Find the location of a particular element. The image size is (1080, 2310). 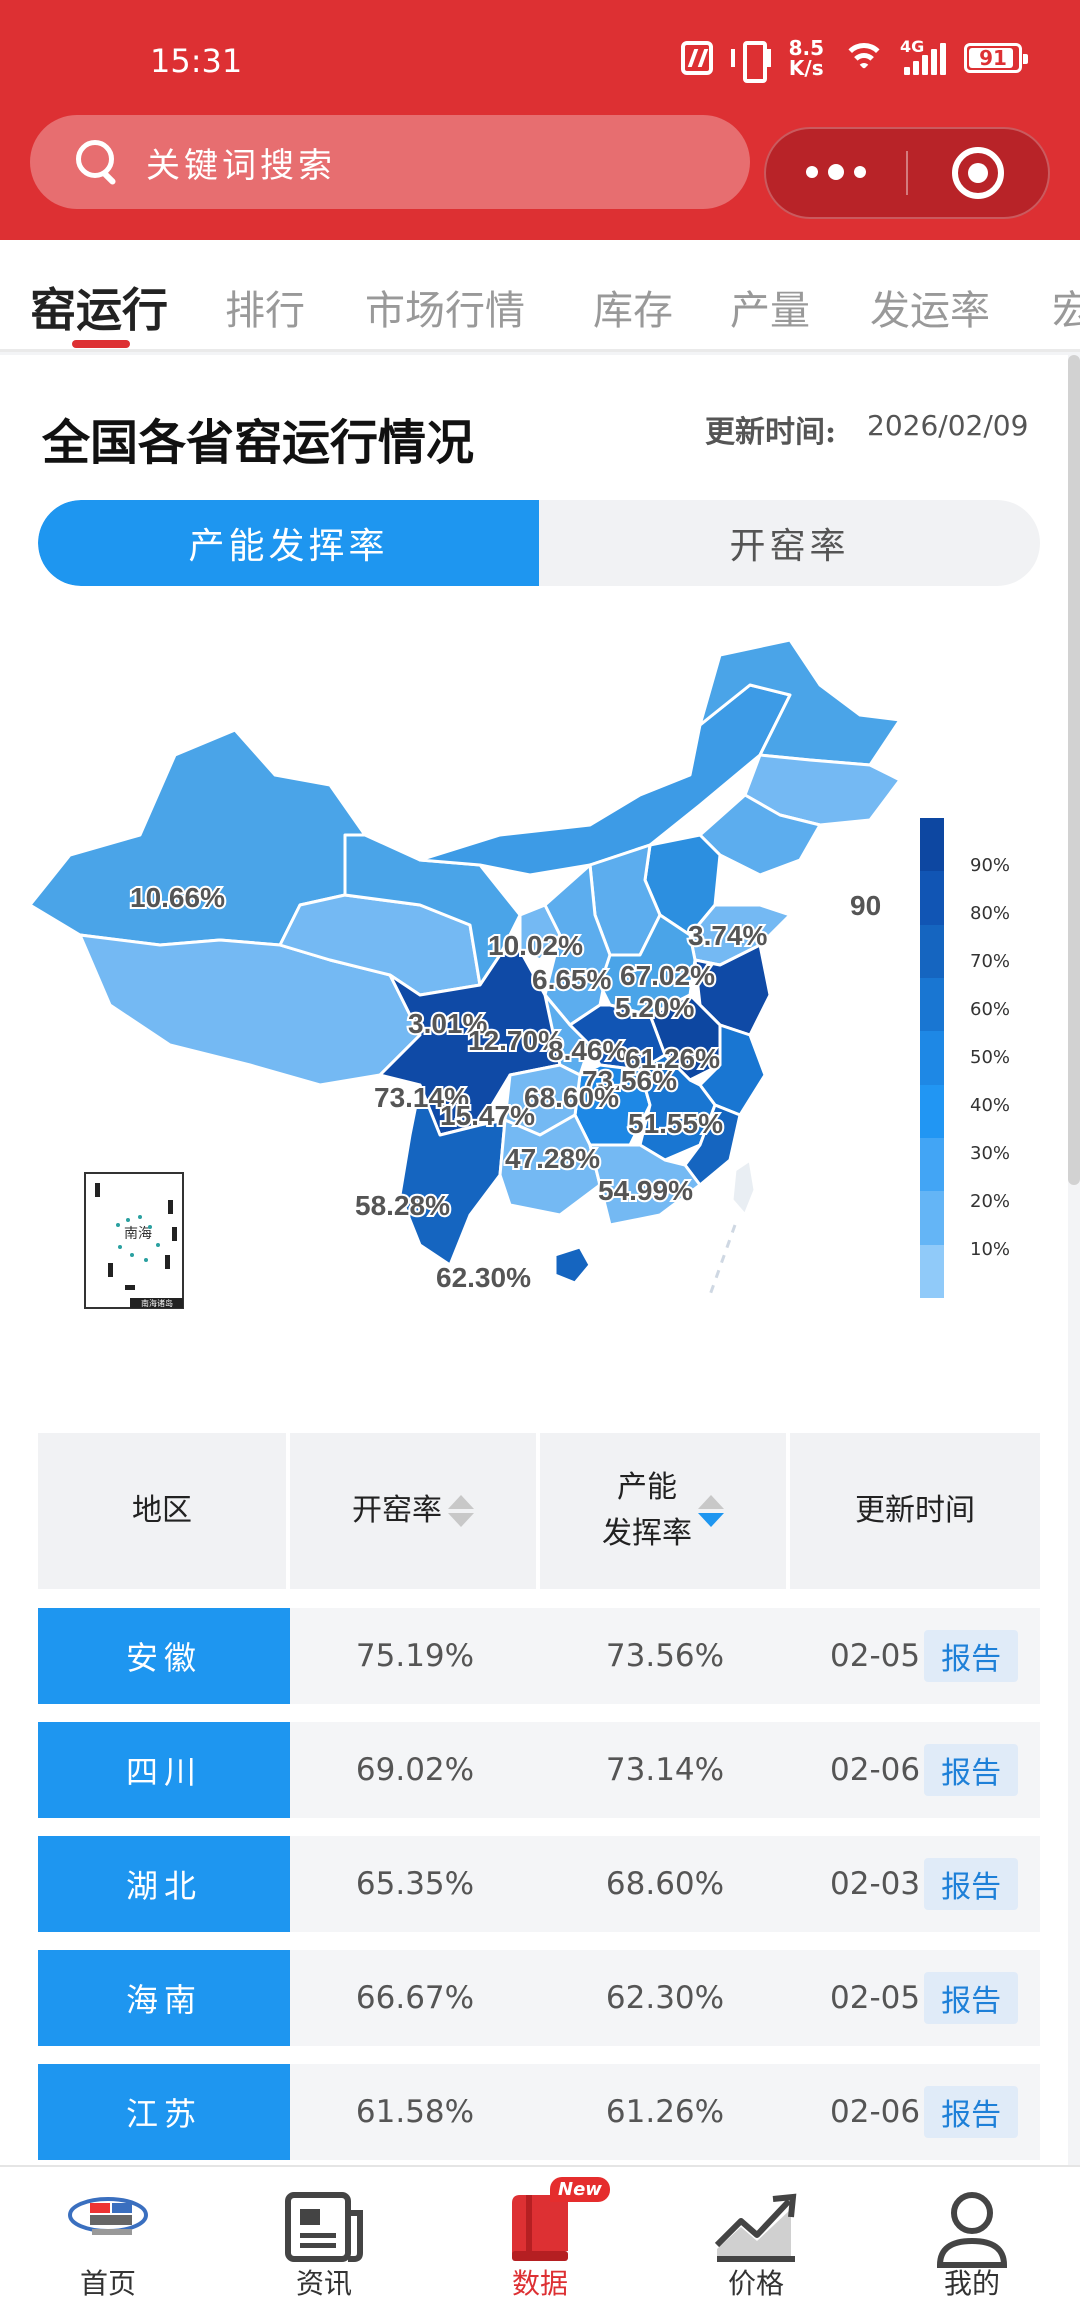

nav-news: 资讯 is located at coordinates (324, 2238).